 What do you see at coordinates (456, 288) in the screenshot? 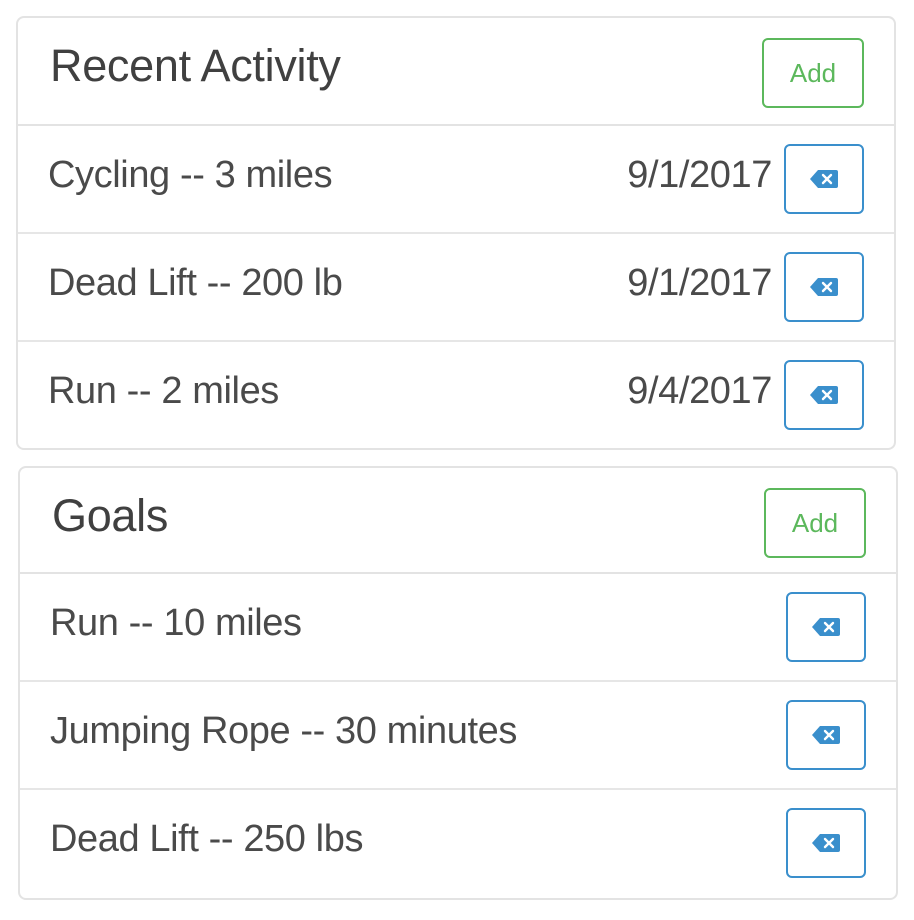
I see `activity-row: Dead Lift -- 200 lb 9/1/2017` at bounding box center [456, 288].